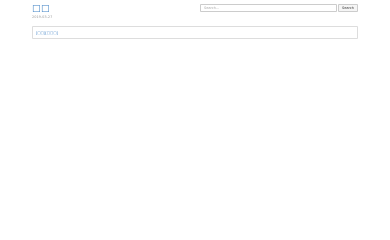 Image resolution: width=390 pixels, height=240 pixels. What do you see at coordinates (47, 33) in the screenshot?
I see `content-links: [□□][□□□]` at bounding box center [47, 33].